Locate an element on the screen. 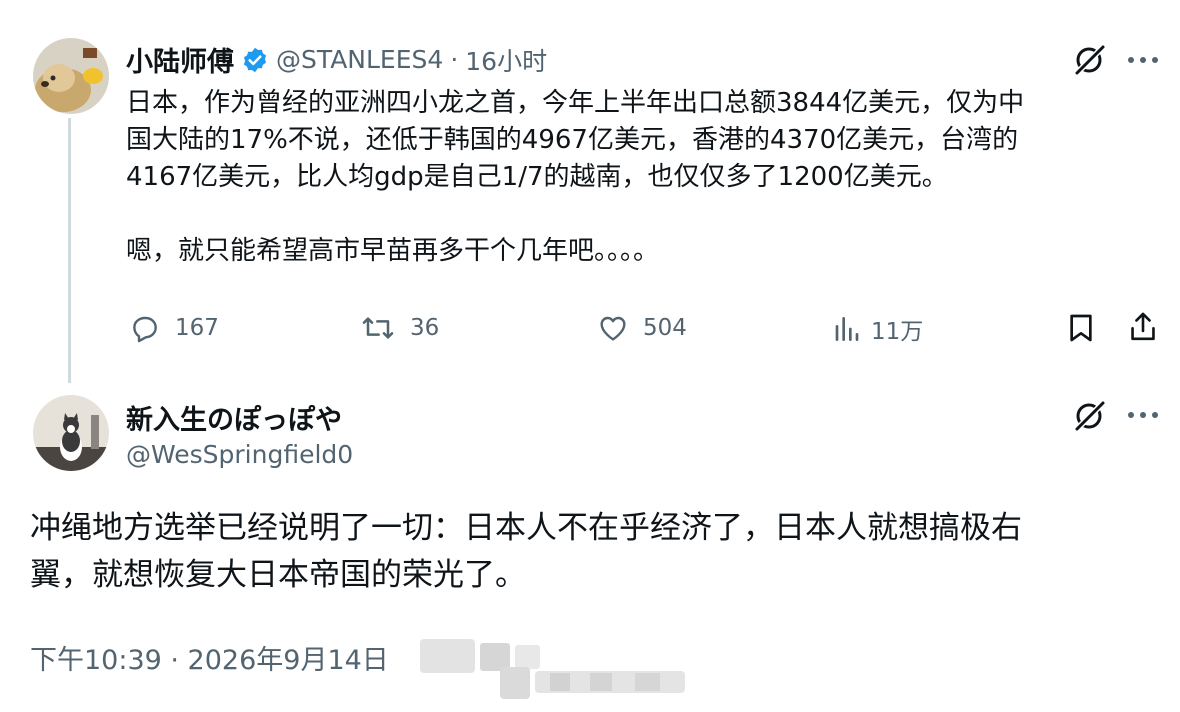 The width and height of the screenshot is (1180, 712). like-count: 504 is located at coordinates (665, 328).